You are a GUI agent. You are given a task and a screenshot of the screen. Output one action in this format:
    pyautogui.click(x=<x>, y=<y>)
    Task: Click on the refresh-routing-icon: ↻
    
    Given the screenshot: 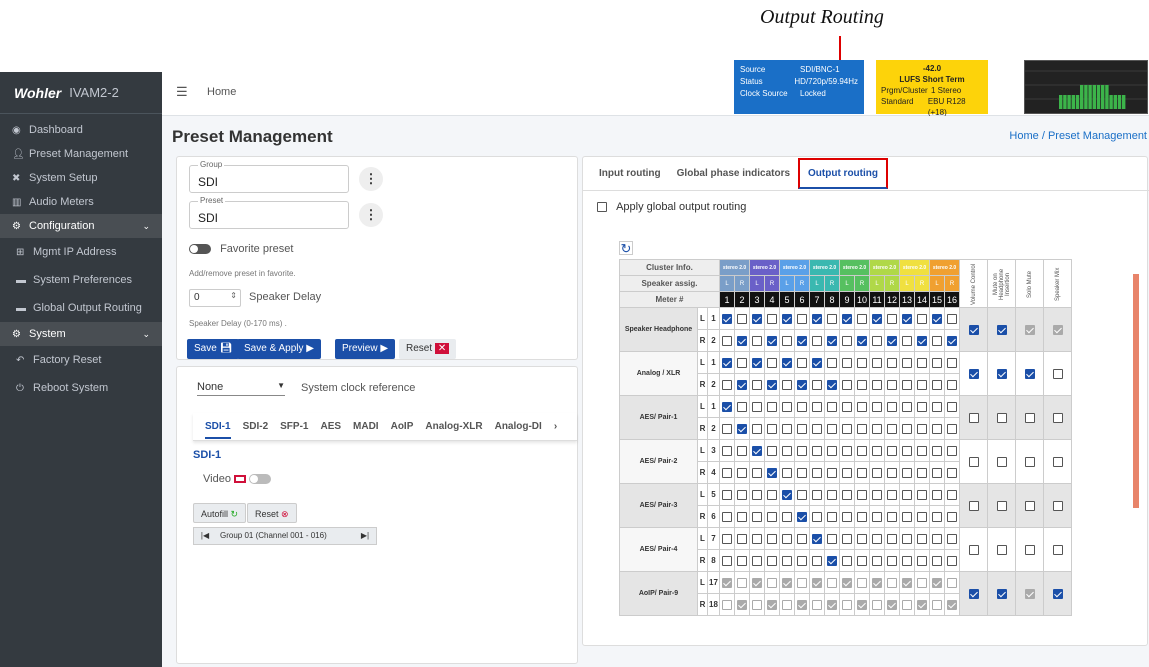 What is the action you would take?
    pyautogui.click(x=626, y=248)
    